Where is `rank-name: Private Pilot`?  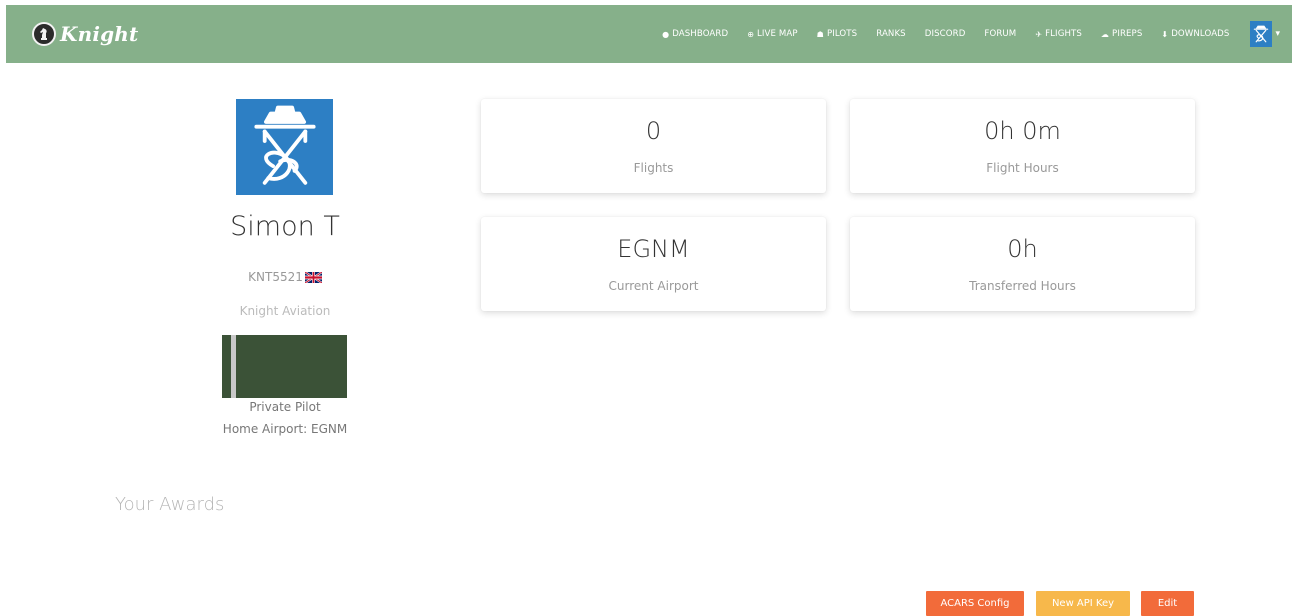
rank-name: Private Pilot is located at coordinates (285, 407).